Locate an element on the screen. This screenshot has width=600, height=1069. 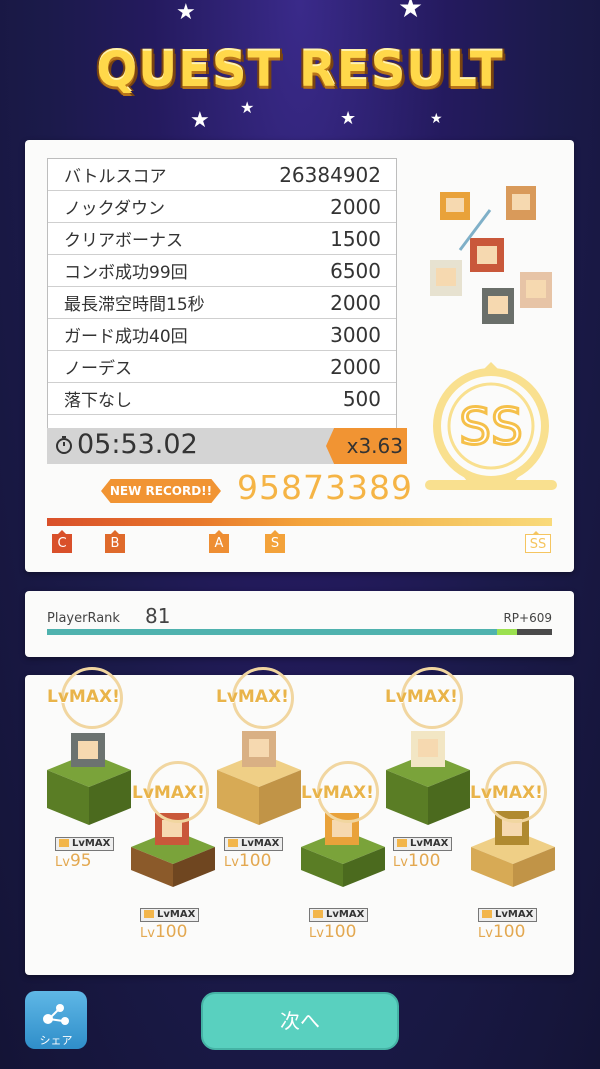
clear-time: 05:53.02 is located at coordinates (137, 444).